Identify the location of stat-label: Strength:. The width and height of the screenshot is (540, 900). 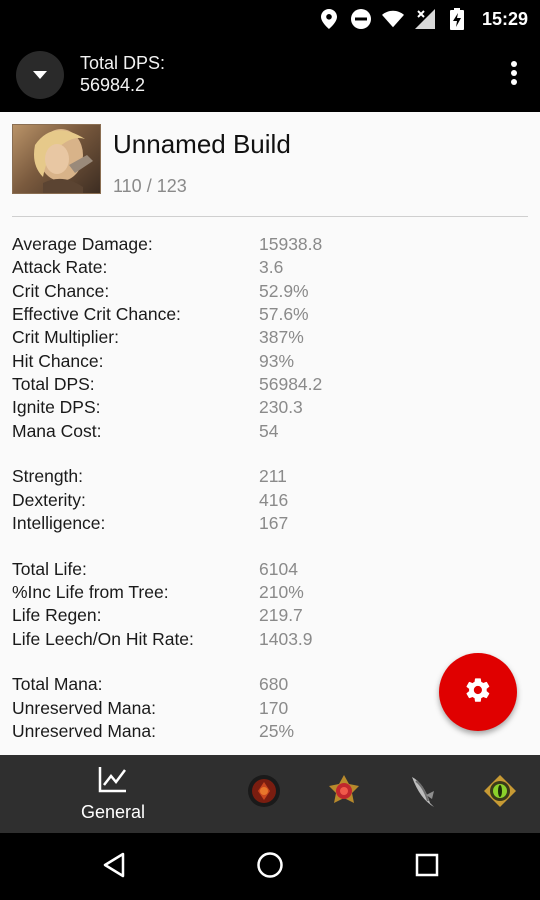
(48, 476).